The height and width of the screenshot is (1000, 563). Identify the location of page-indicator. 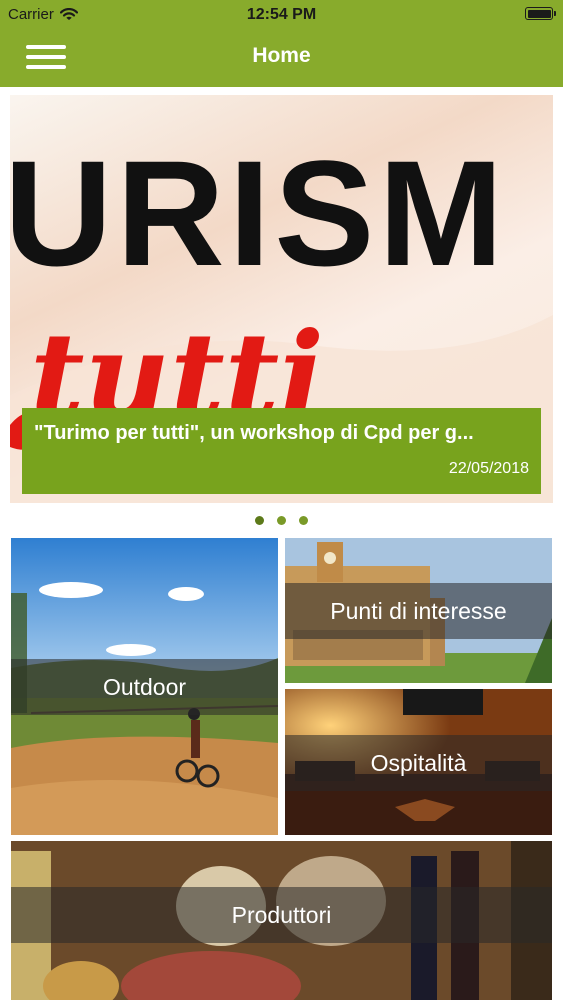
(281, 520).